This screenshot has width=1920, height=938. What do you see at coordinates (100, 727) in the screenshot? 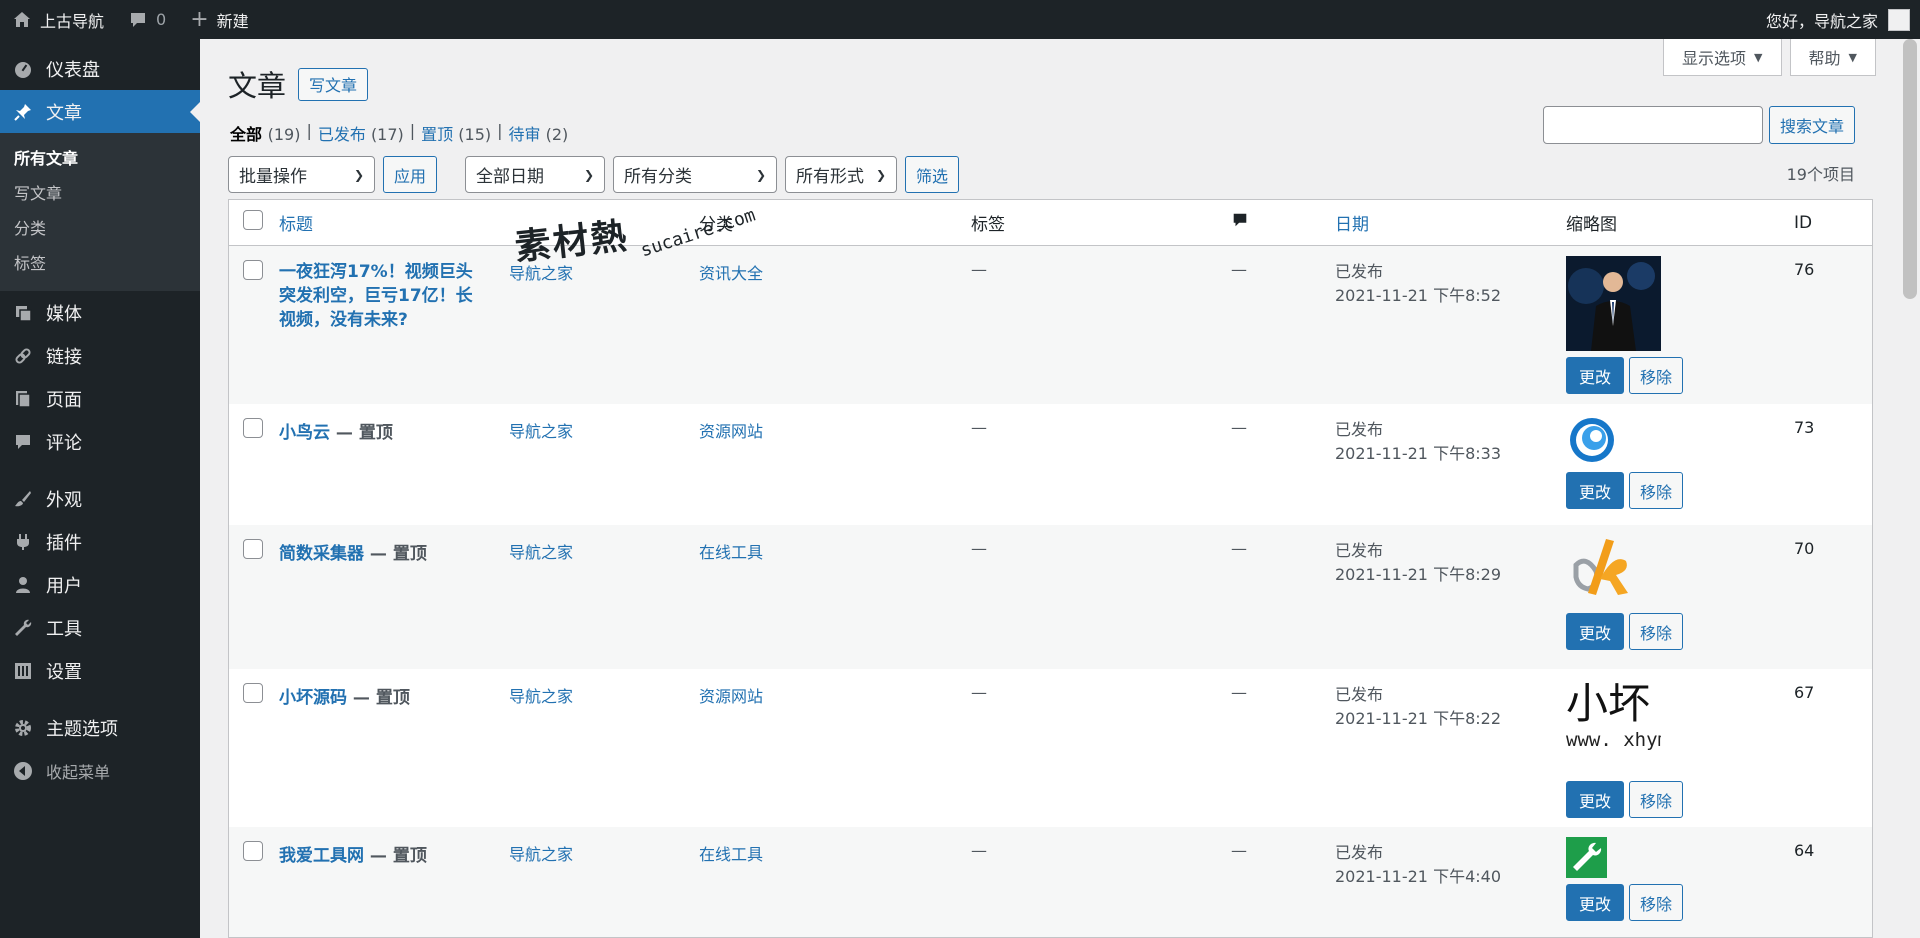
I see `sidebar-item-theme-options: 主题选项` at bounding box center [100, 727].